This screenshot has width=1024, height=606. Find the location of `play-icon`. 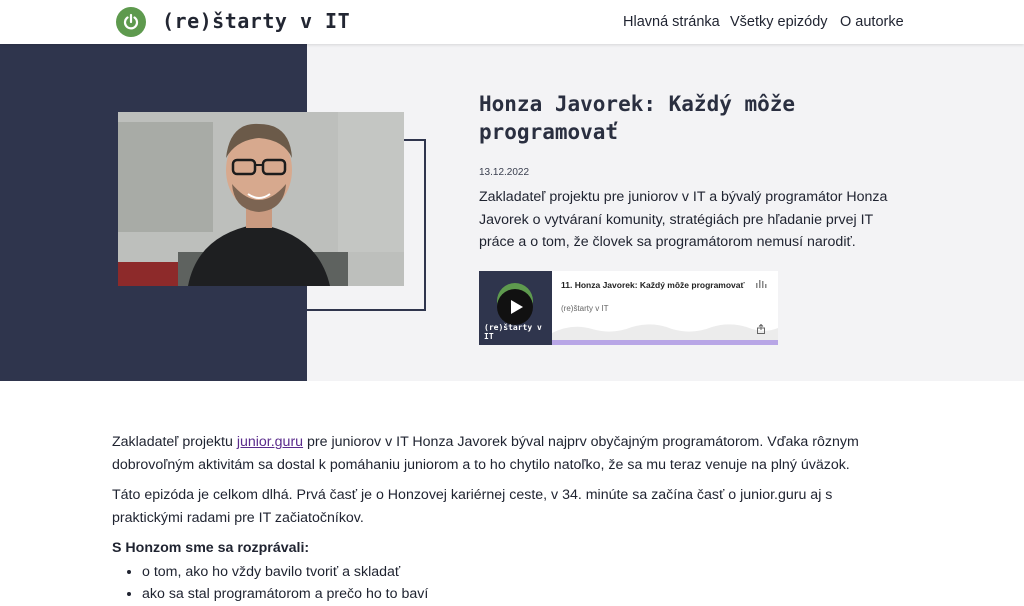

play-icon is located at coordinates (515, 307).